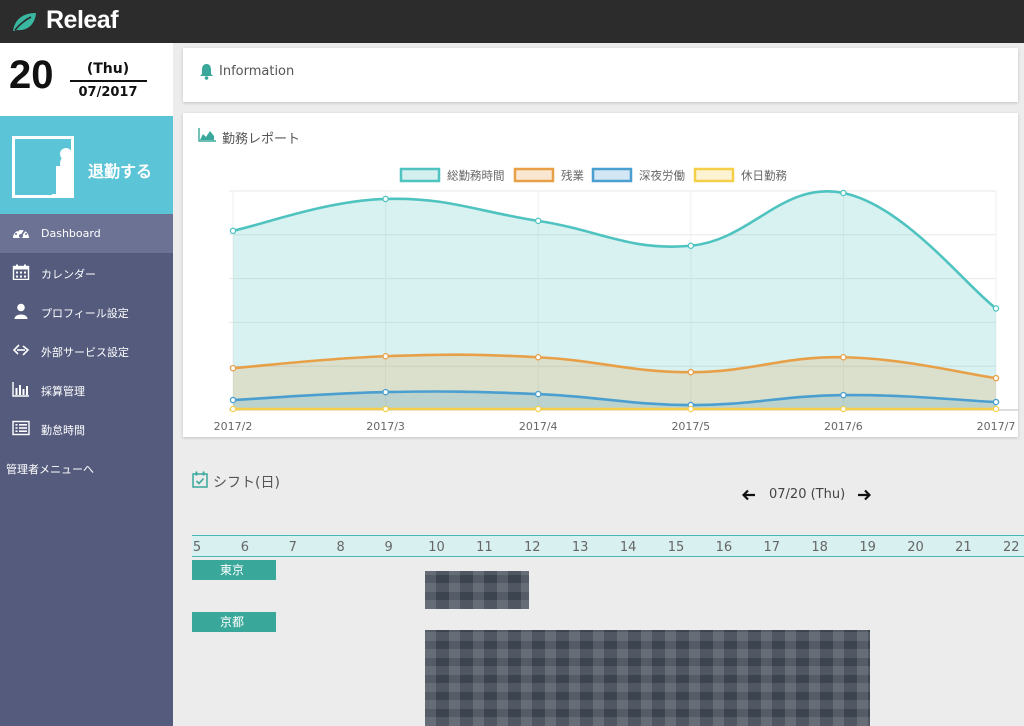  I want to click on link-icon, so click(21, 350).